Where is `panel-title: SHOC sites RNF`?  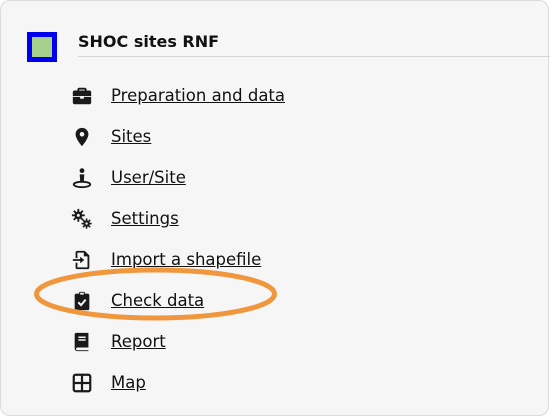
panel-title: SHOC sites RNF is located at coordinates (149, 41).